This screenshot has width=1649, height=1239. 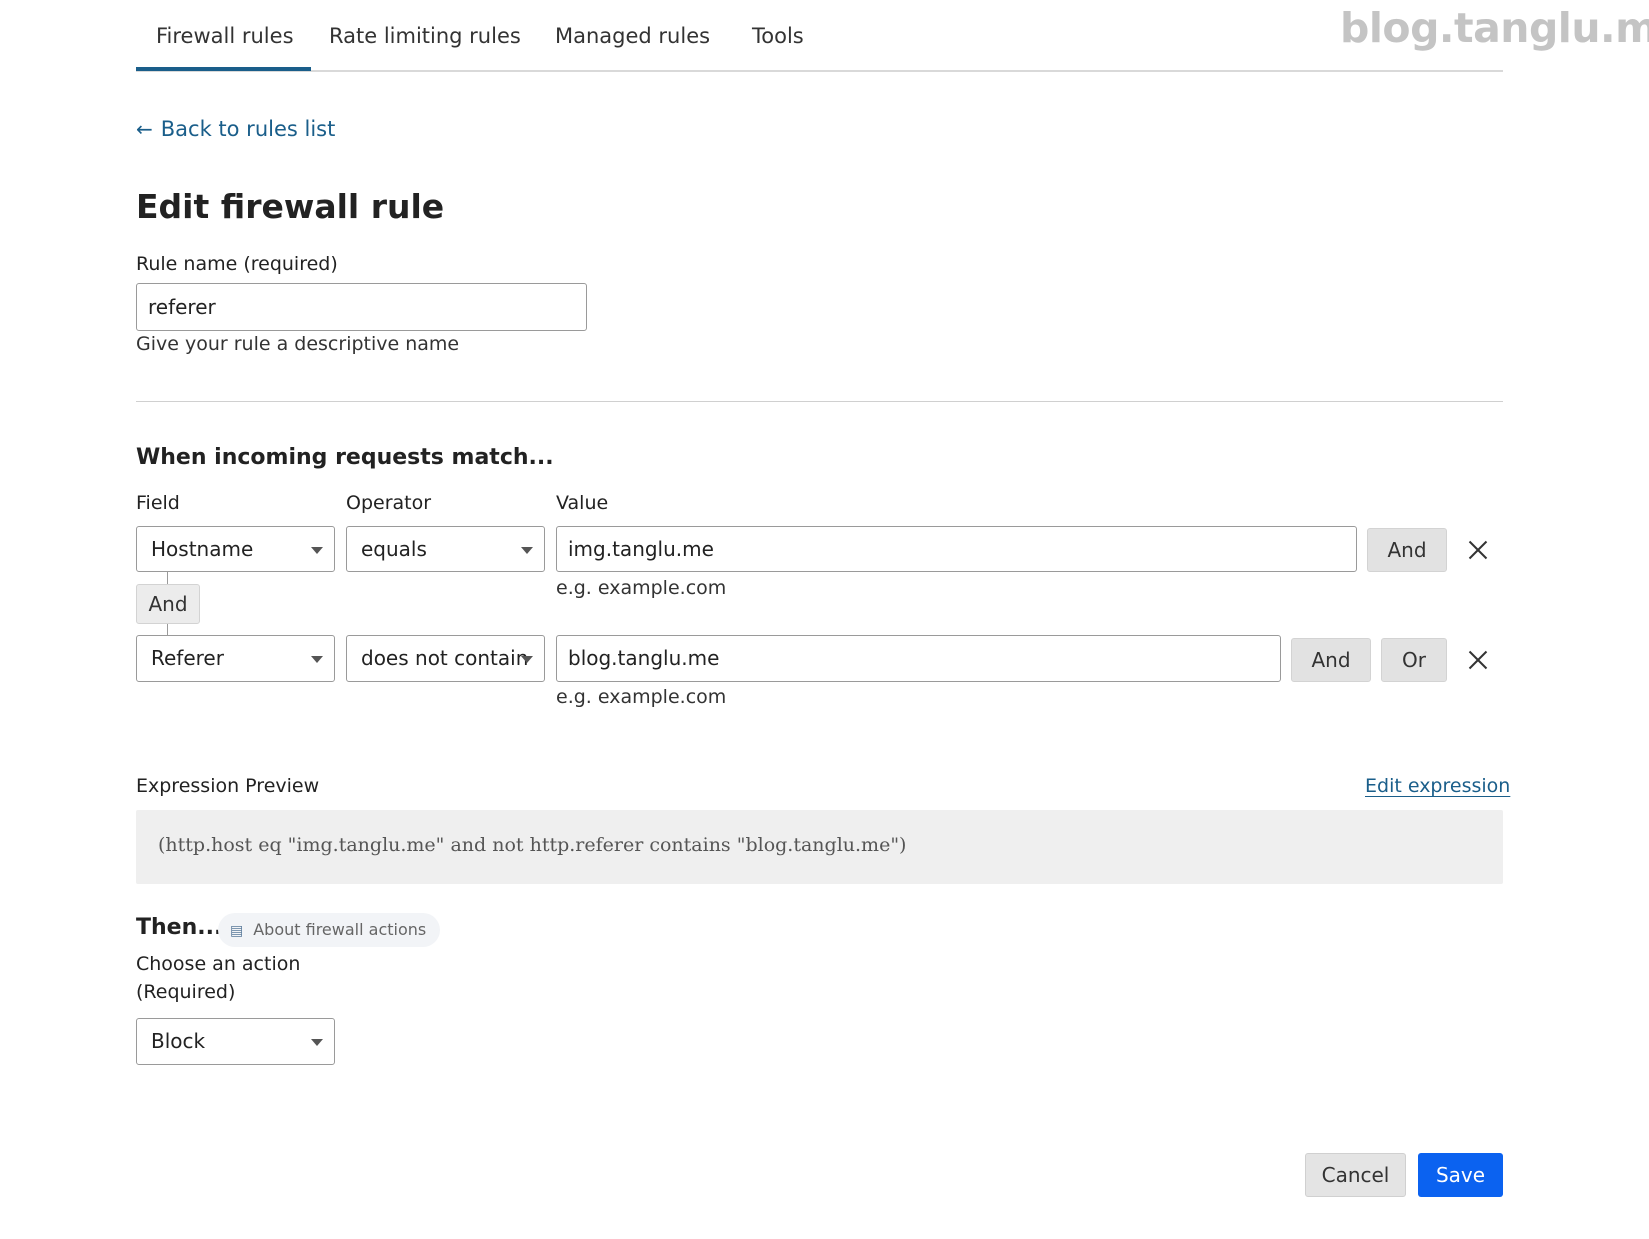 I want to click on condition-2-operator-select: does not contain, so click(x=445, y=658).